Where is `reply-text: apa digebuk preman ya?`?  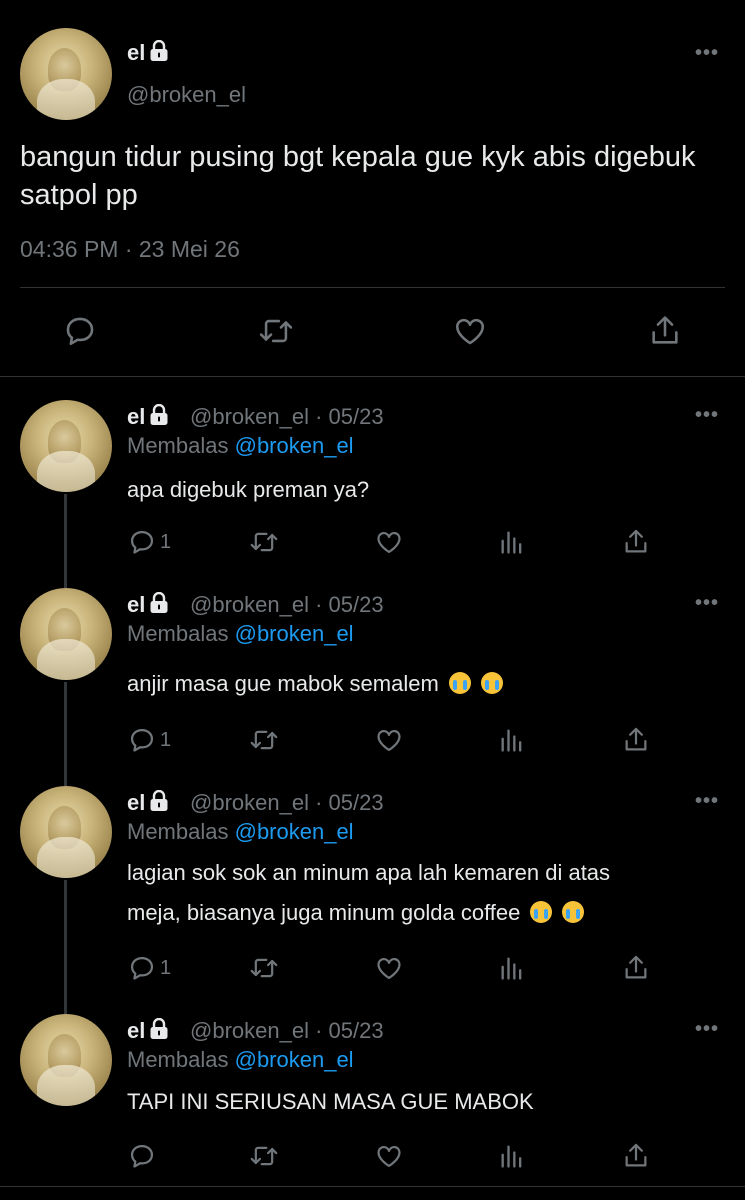 reply-text: apa digebuk preman ya? is located at coordinates (248, 489).